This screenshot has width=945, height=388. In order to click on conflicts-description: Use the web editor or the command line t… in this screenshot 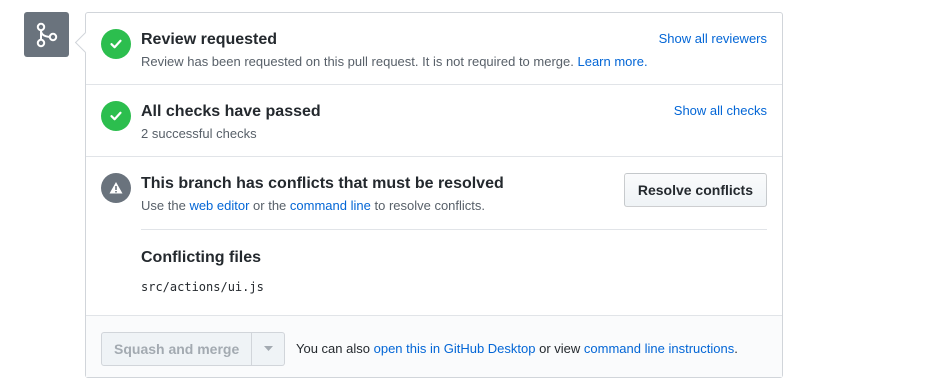, I will do `click(313, 205)`.